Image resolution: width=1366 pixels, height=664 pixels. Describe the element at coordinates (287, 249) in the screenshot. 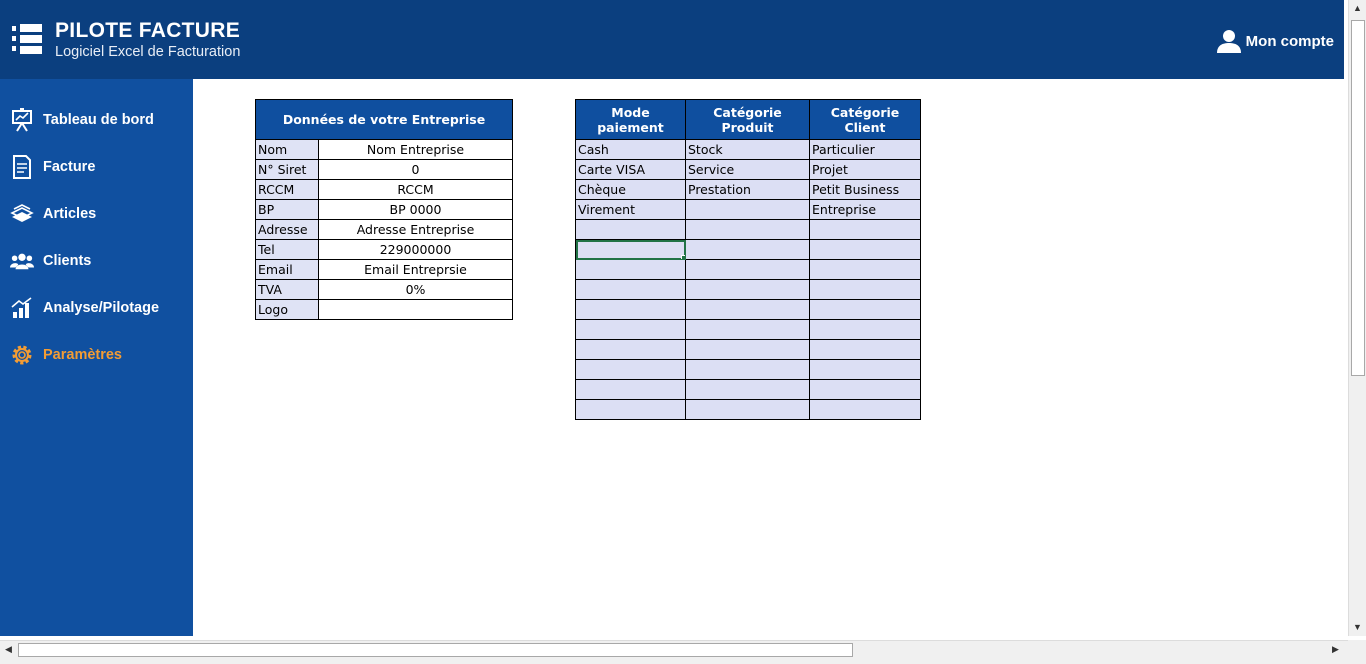

I see `field-label: Tel` at that location.